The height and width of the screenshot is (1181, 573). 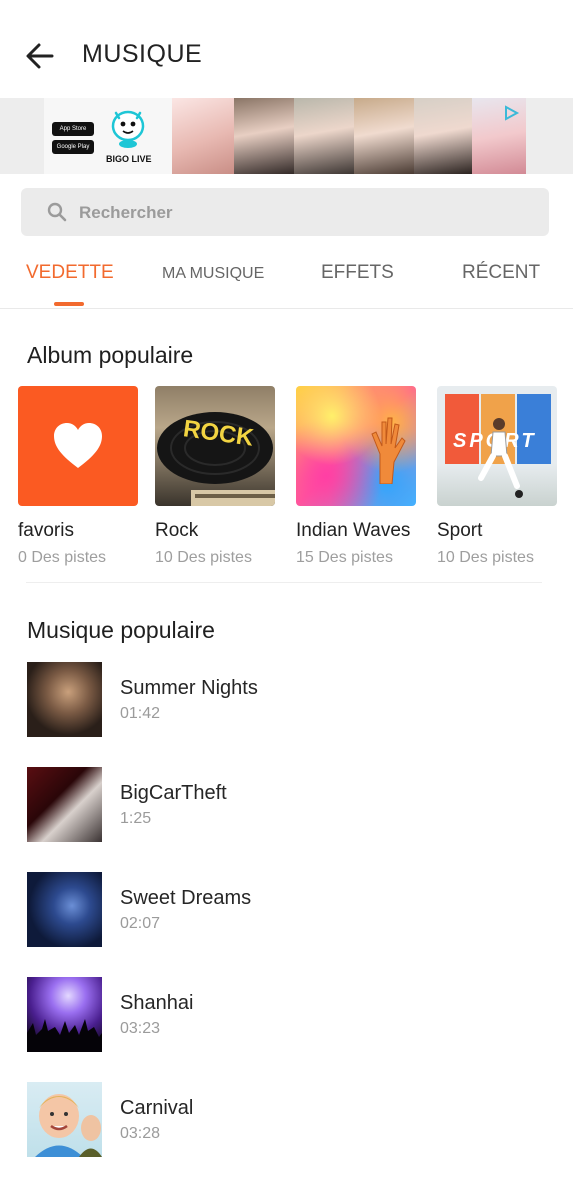 What do you see at coordinates (140, 1133) in the screenshot?
I see `track-duration: 03:28` at bounding box center [140, 1133].